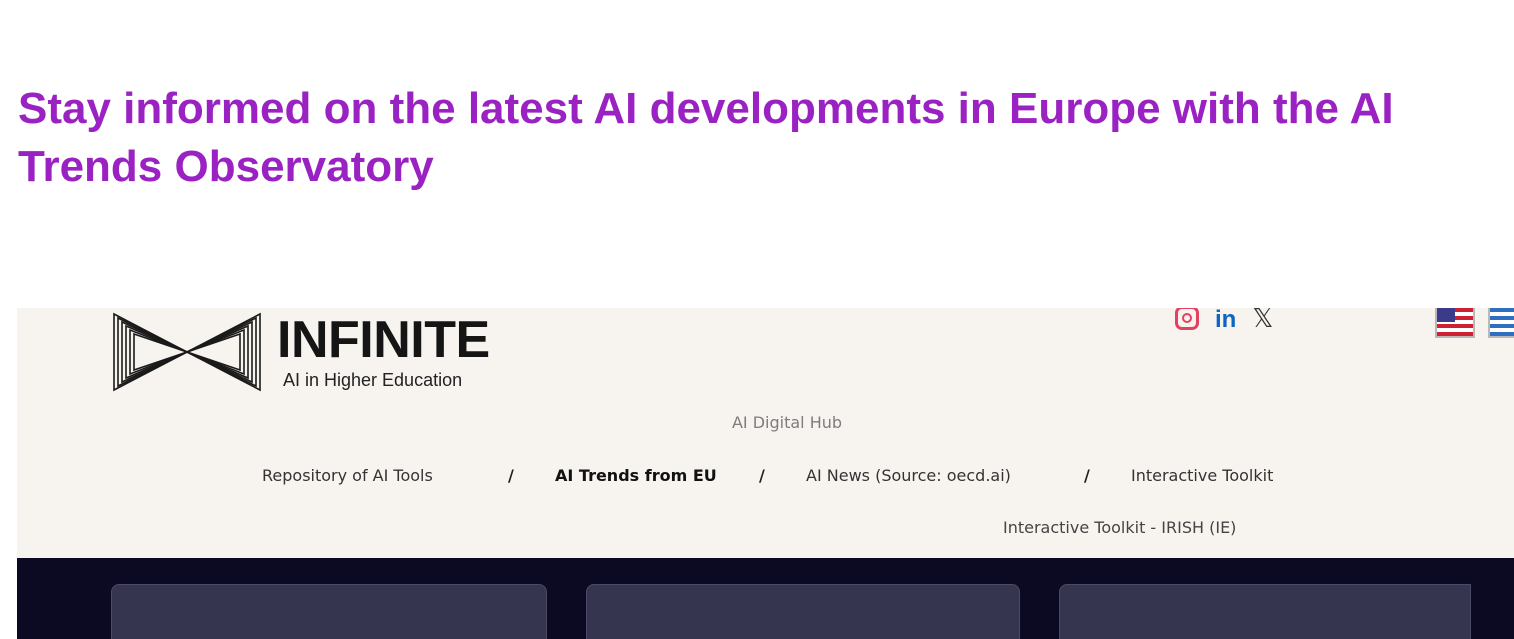 The height and width of the screenshot is (639, 1514). What do you see at coordinates (1501, 323) in the screenshot?
I see `greek-flag-icon` at bounding box center [1501, 323].